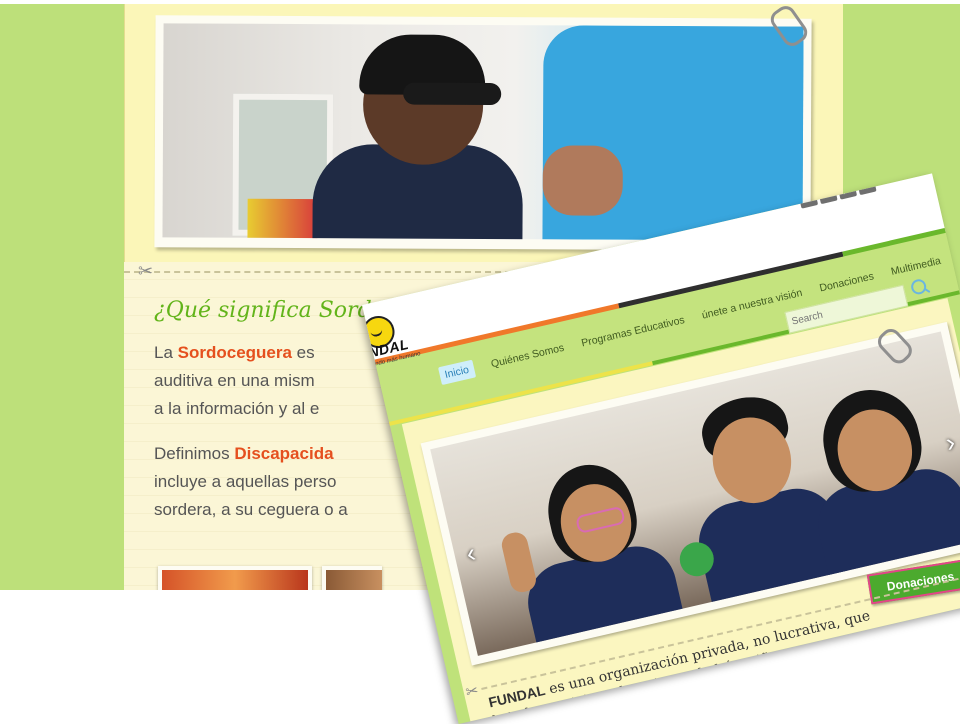  Describe the element at coordinates (284, 453) in the screenshot. I see `highlight-term: Discapacida` at that location.